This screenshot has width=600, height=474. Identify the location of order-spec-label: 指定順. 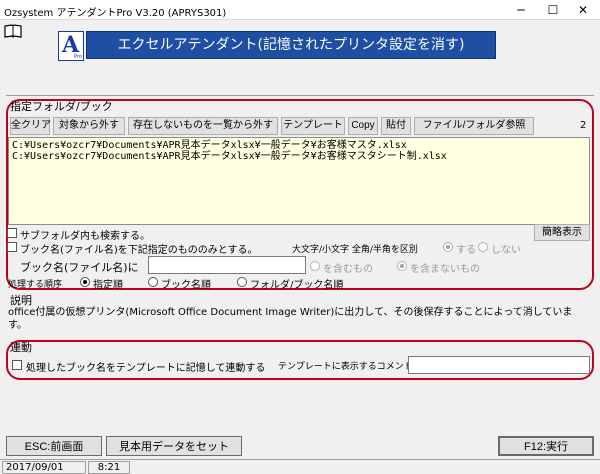
(108, 285).